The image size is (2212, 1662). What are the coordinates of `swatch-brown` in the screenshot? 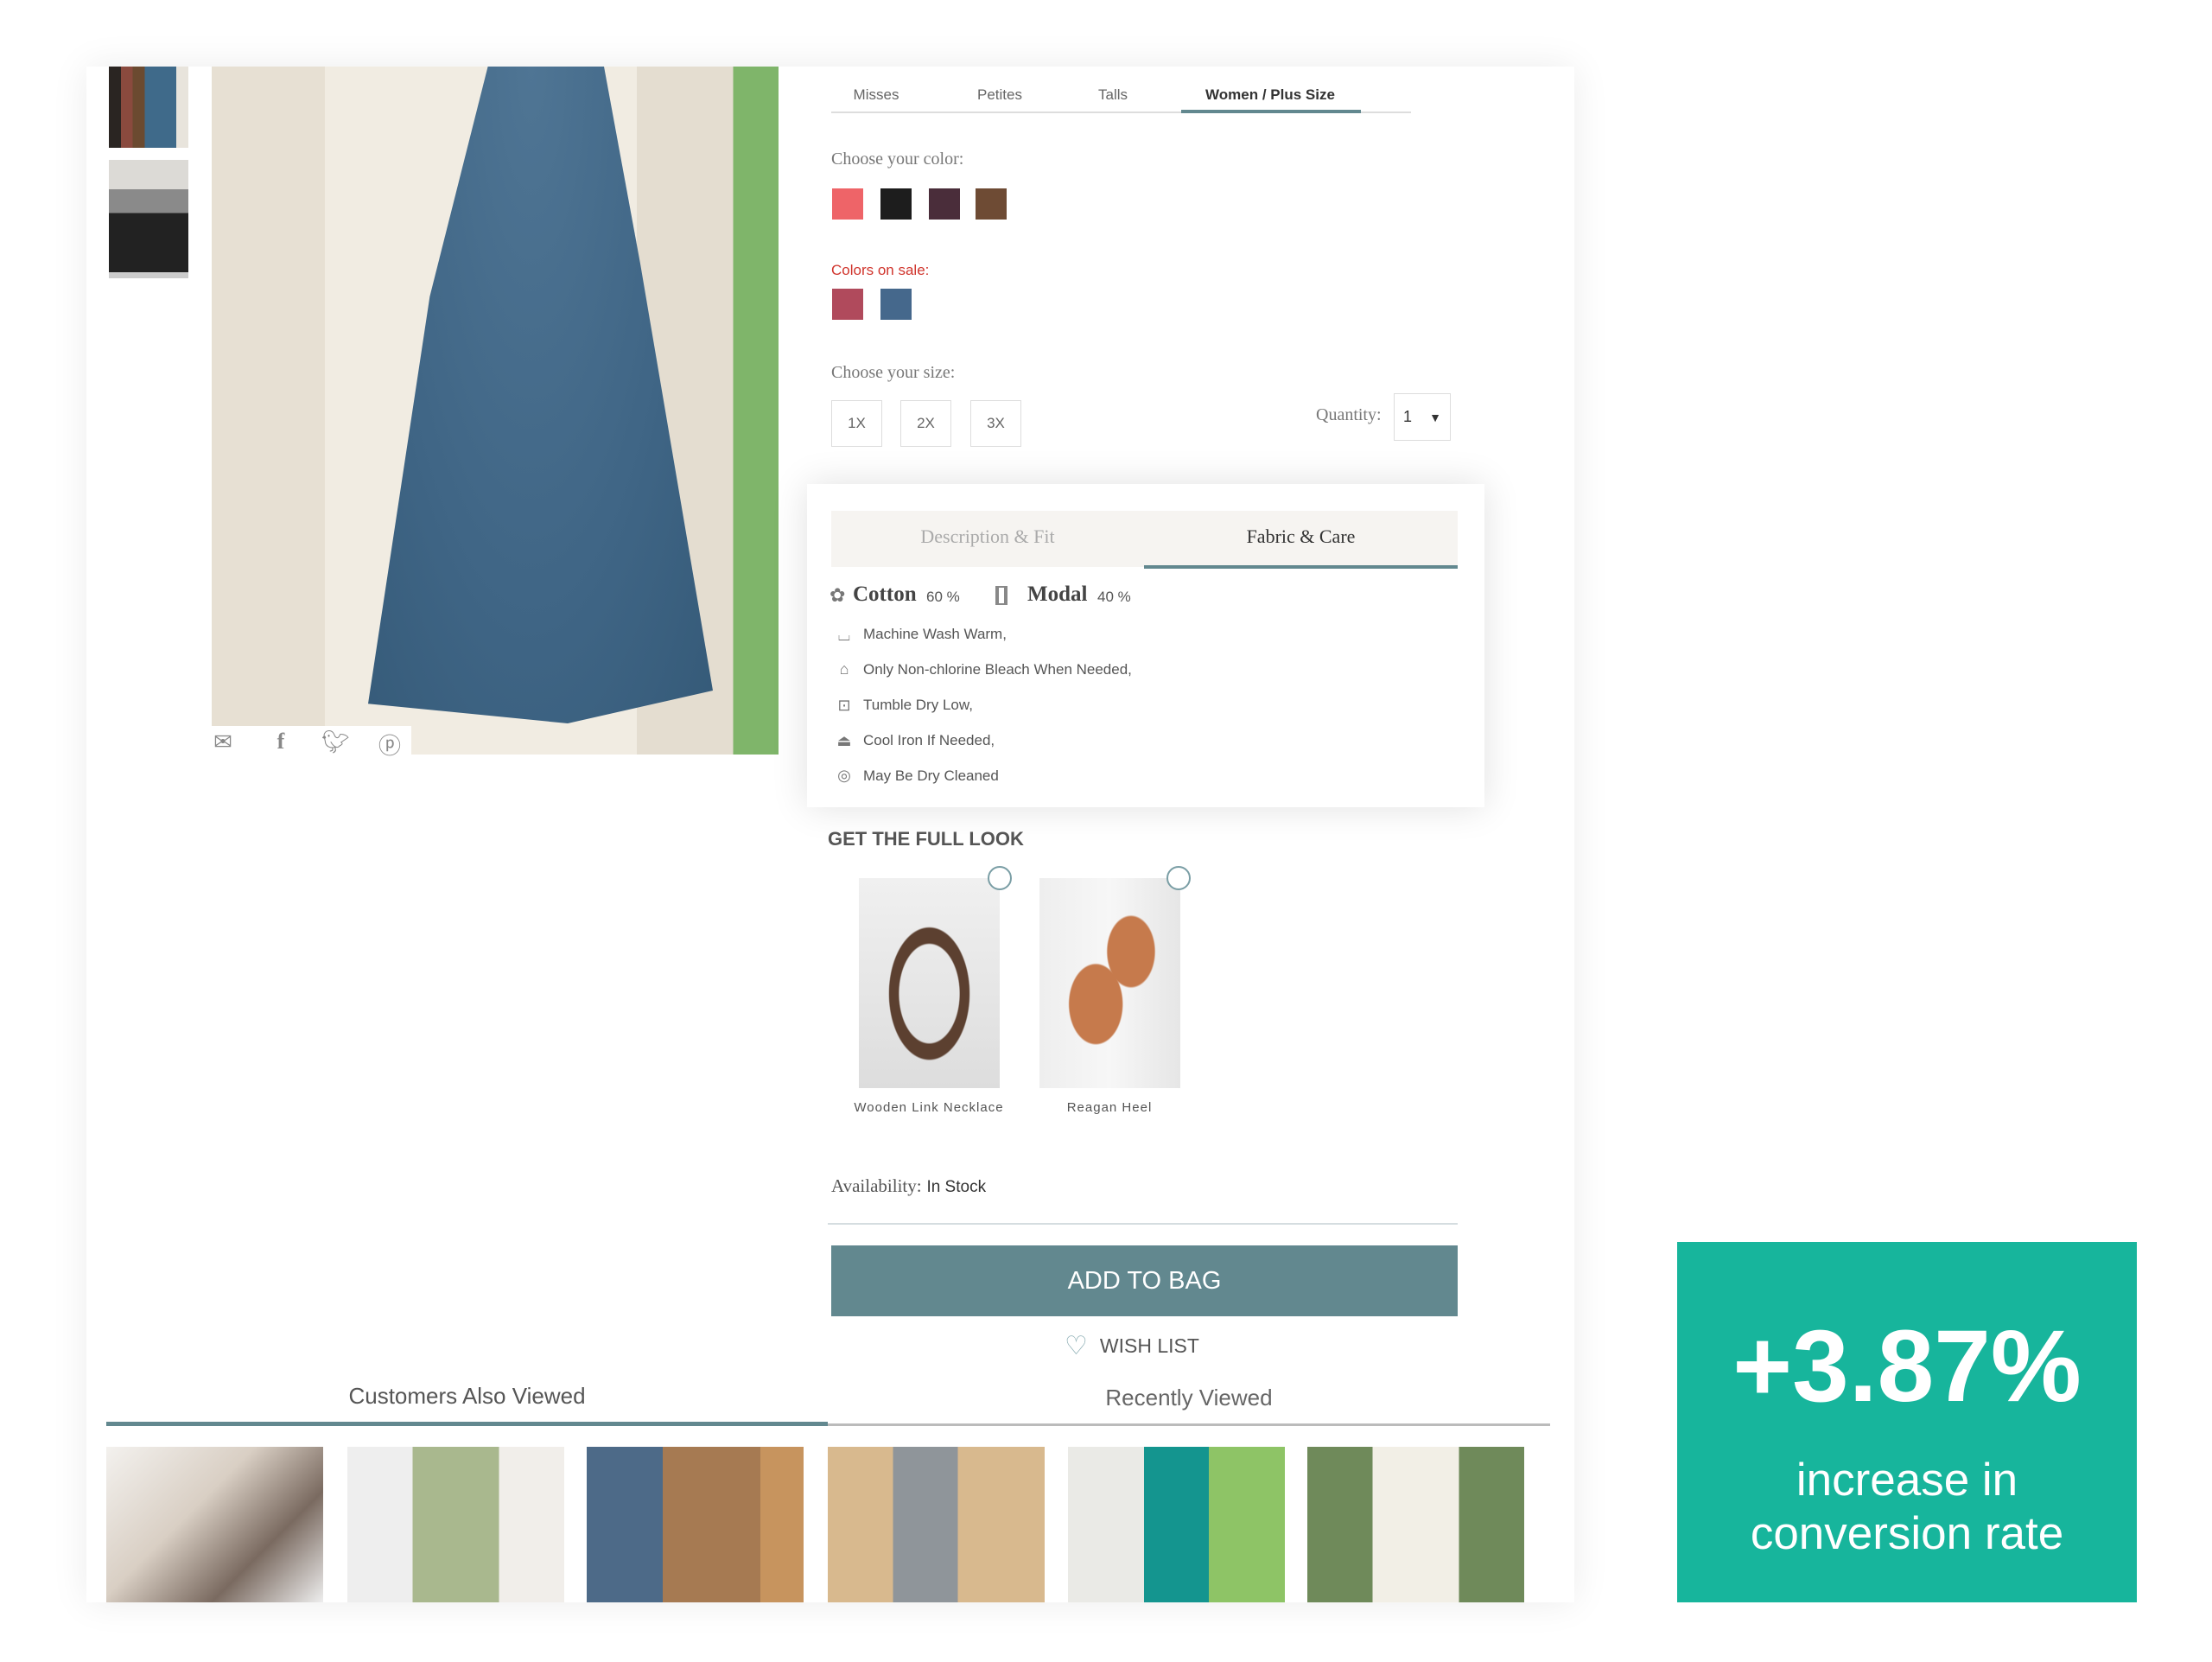 It's located at (991, 204).